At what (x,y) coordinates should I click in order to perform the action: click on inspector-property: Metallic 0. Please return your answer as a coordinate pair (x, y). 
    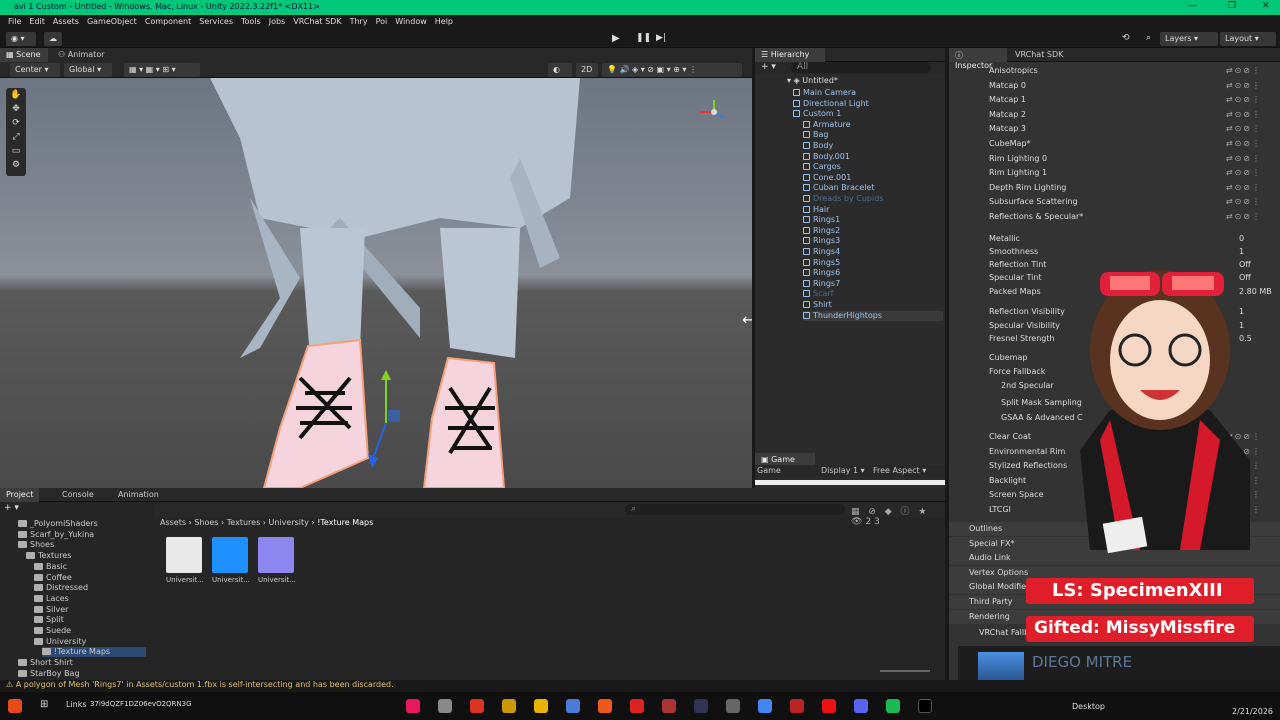
    Looking at the image, I should click on (1114, 239).